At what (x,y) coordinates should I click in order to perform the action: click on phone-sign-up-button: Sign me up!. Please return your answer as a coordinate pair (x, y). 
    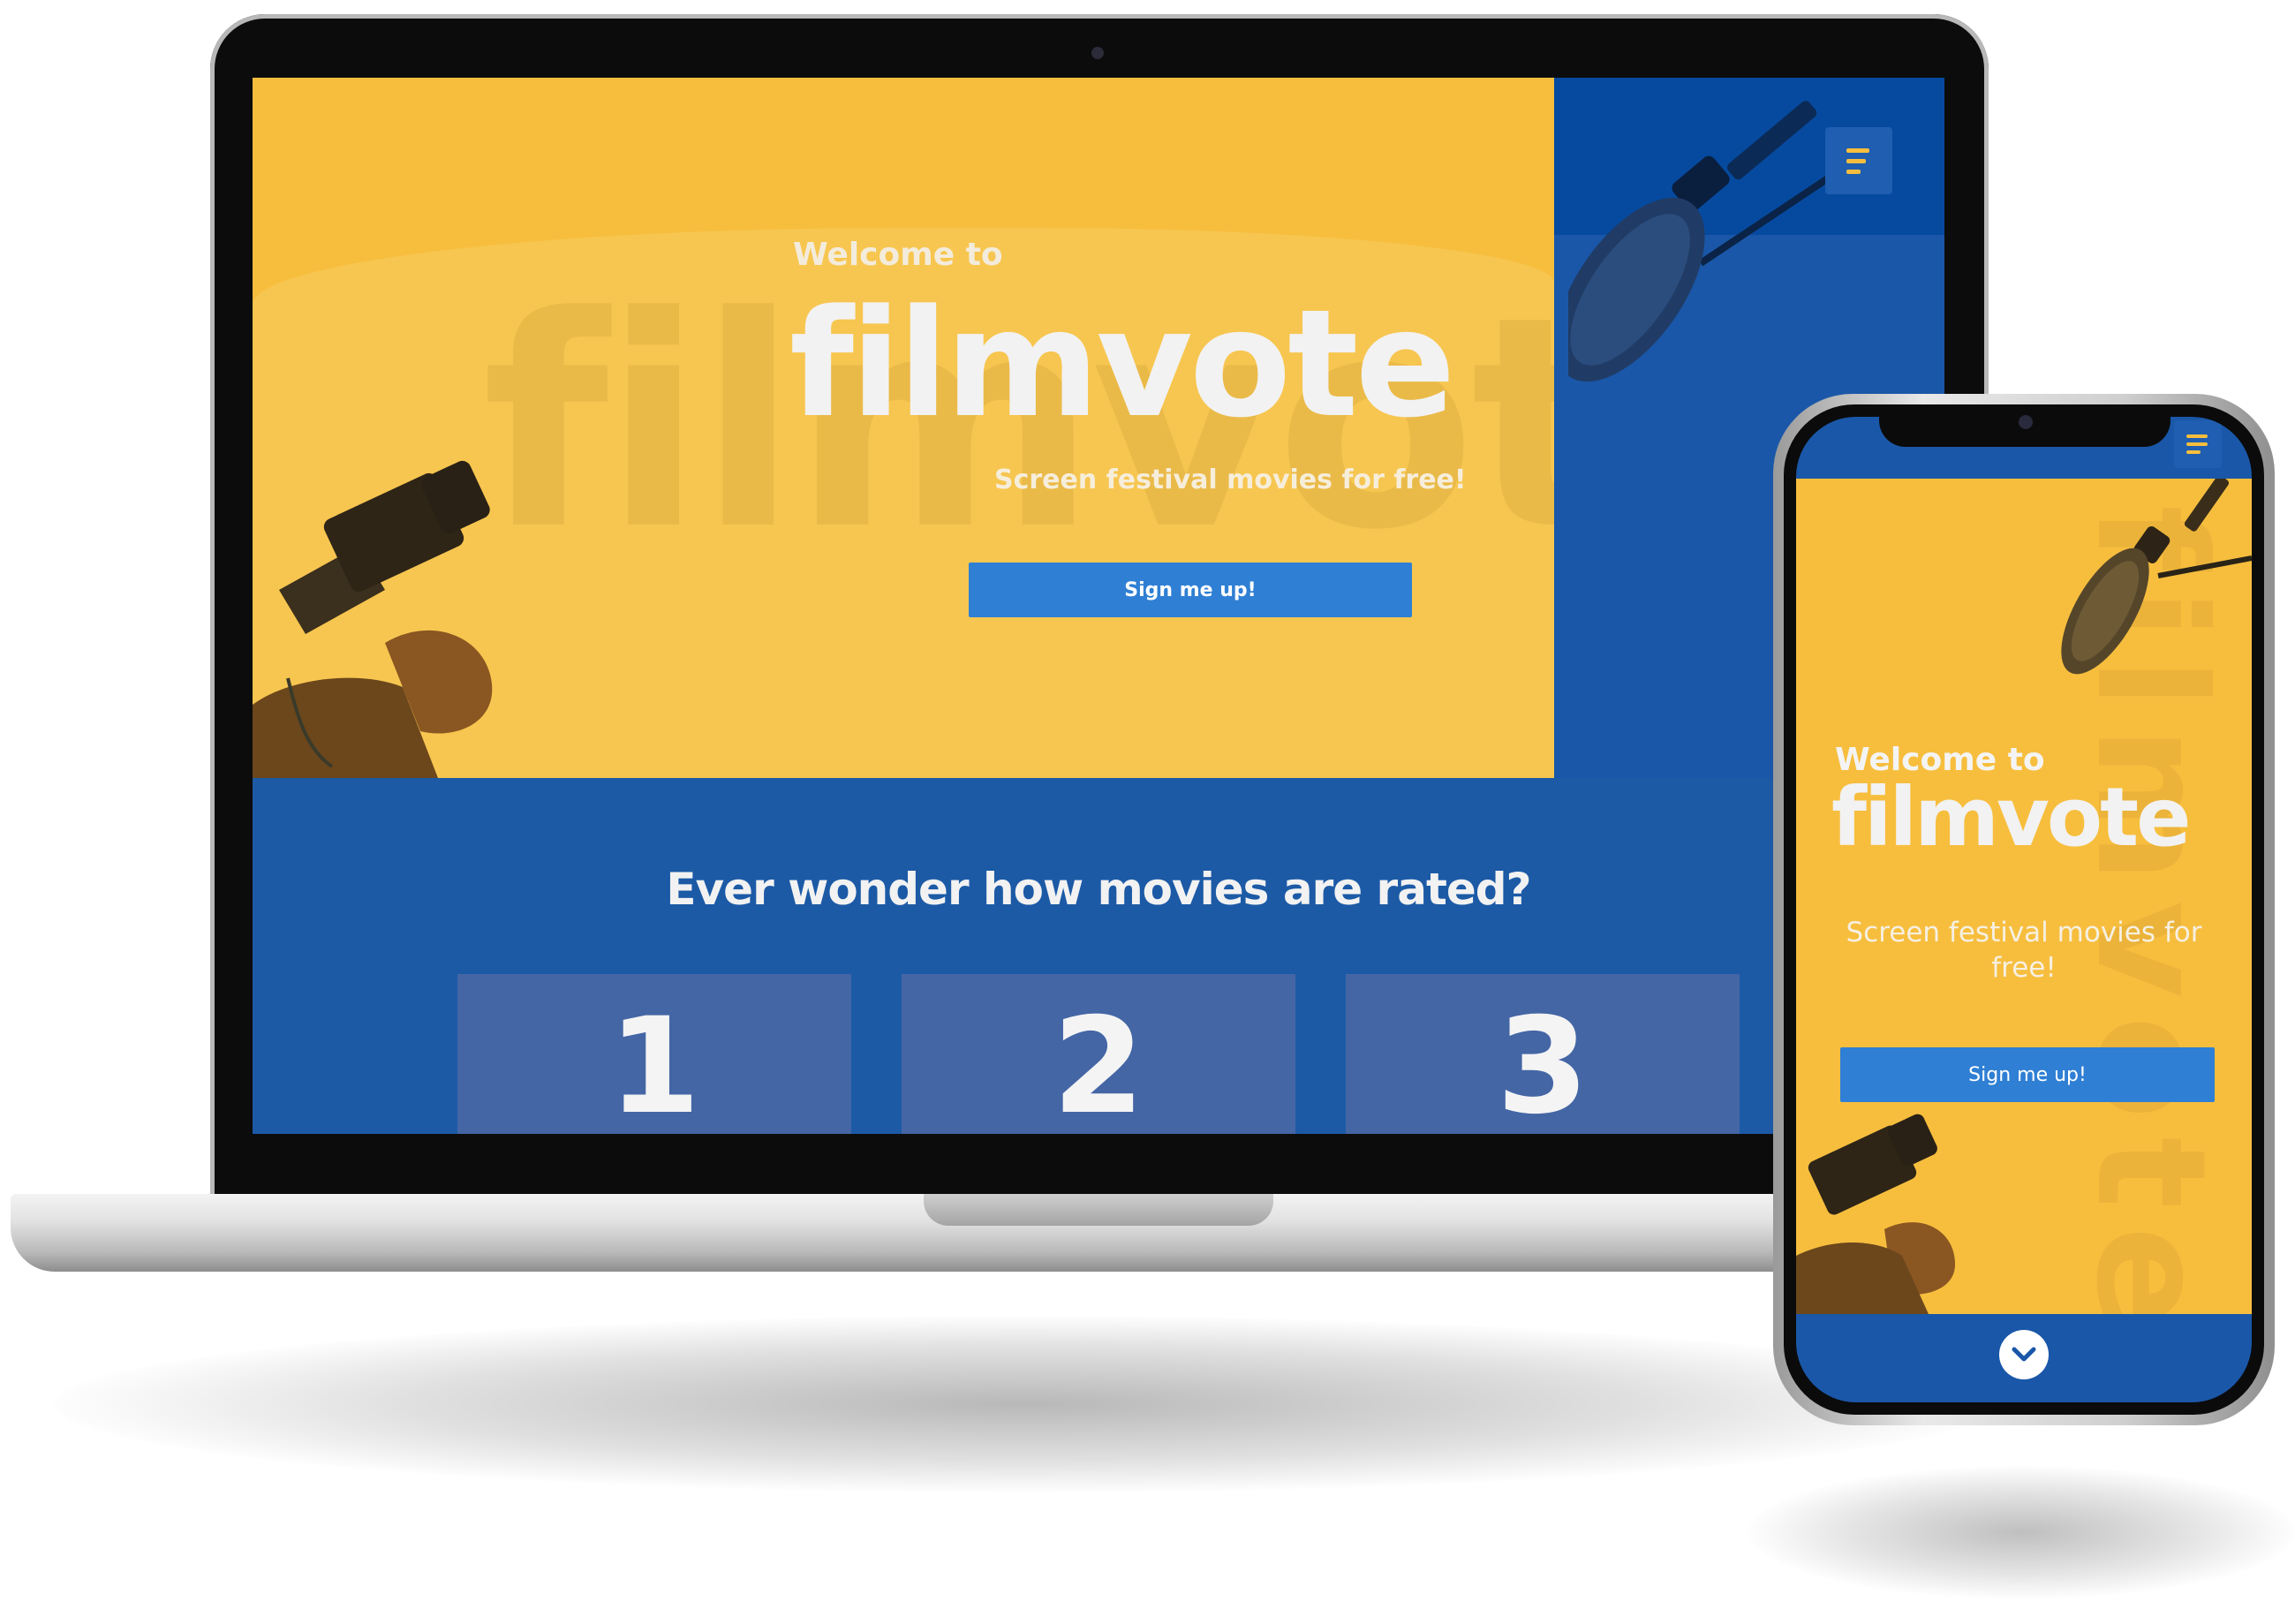
    Looking at the image, I should click on (2027, 1074).